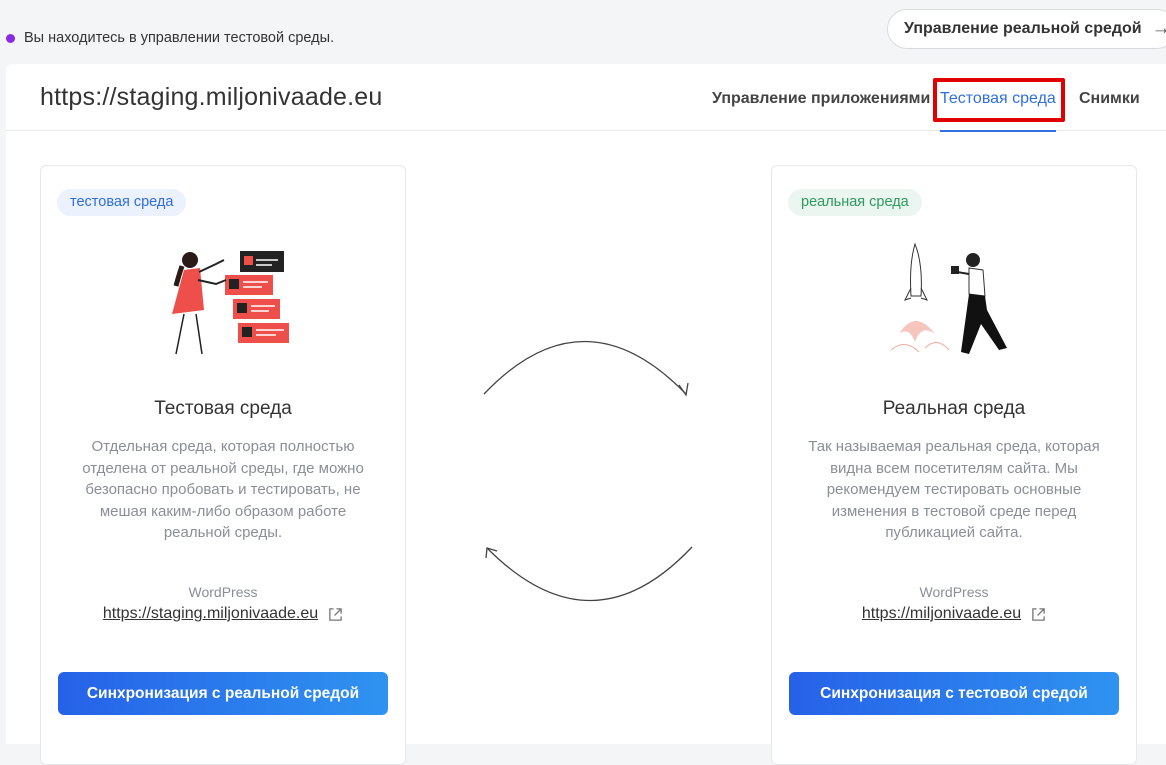  I want to click on highlight-box, so click(999, 100).